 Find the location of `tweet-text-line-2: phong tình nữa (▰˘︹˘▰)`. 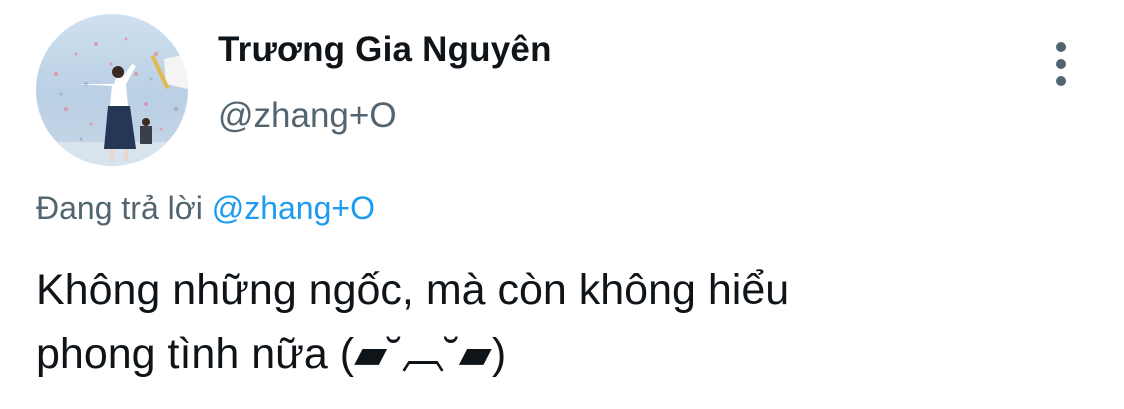

tweet-text-line-2: phong tình nữa (▰˘︹˘▰) is located at coordinates (271, 354).